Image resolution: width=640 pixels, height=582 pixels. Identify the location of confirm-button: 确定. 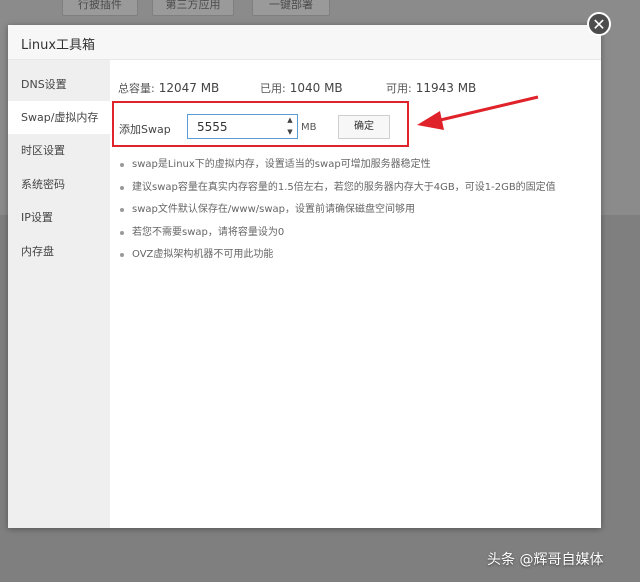
(364, 127).